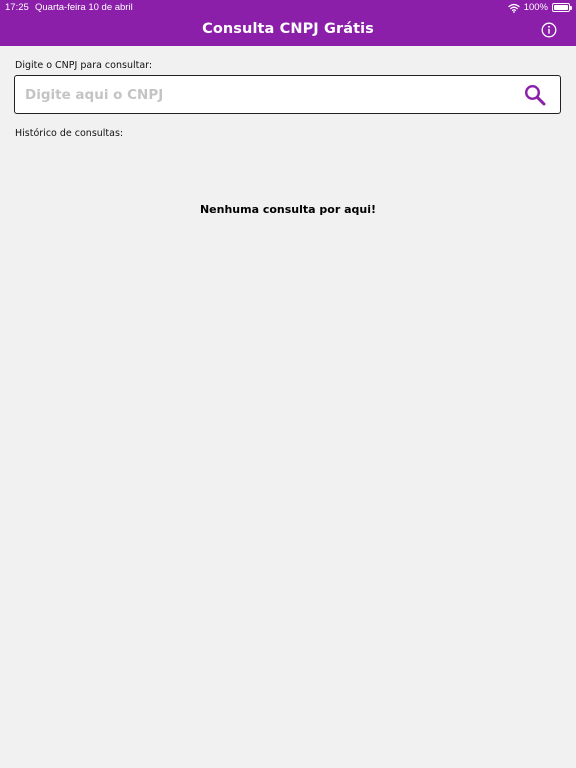 The width and height of the screenshot is (576, 768). I want to click on battery-percent: 100%, so click(535, 7).